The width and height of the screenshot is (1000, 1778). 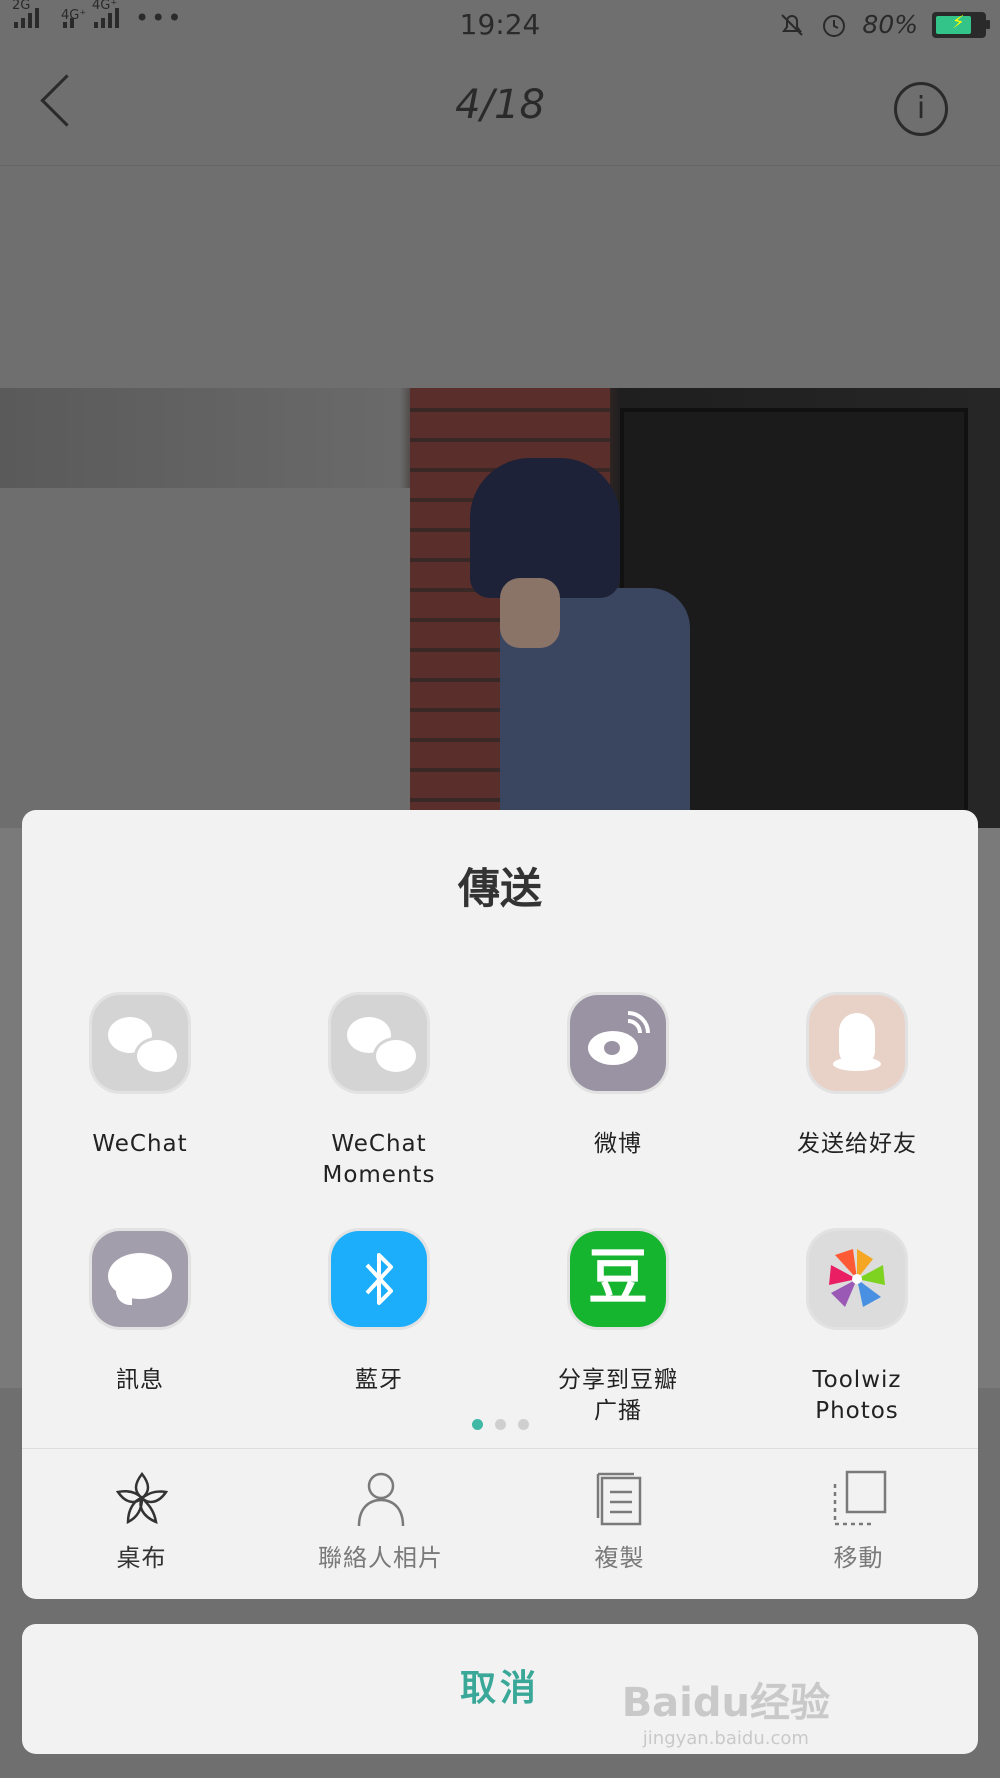 What do you see at coordinates (620, 1498) in the screenshot?
I see `copy-icon` at bounding box center [620, 1498].